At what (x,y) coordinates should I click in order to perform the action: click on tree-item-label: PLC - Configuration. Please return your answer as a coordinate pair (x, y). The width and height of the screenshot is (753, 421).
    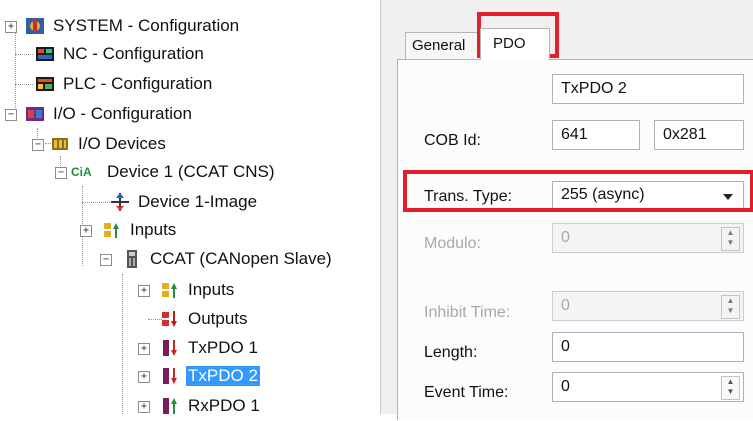
    Looking at the image, I should click on (138, 83).